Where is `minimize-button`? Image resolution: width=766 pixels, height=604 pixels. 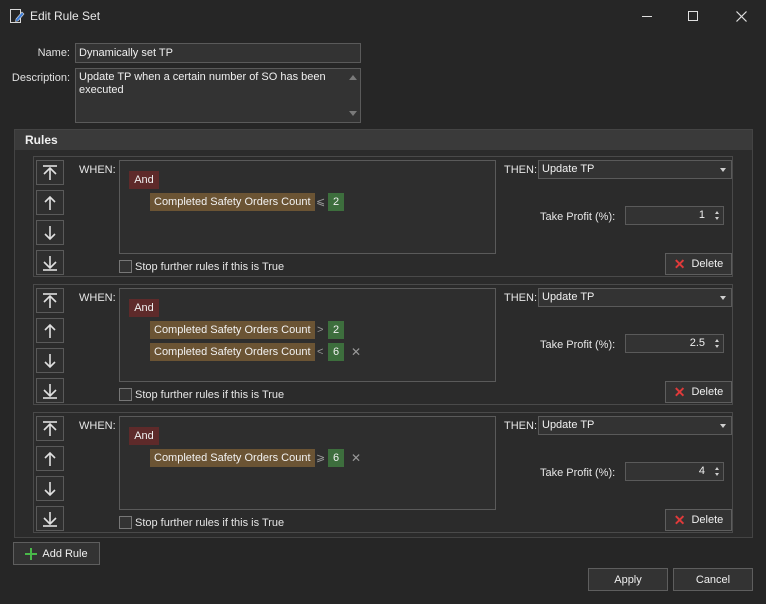
minimize-button is located at coordinates (647, 16).